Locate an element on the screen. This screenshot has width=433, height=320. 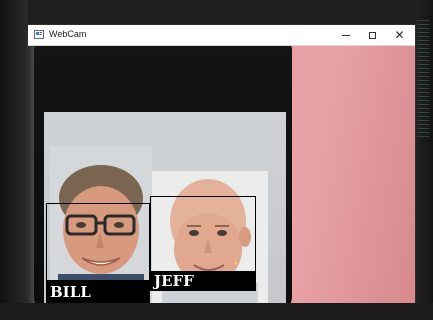
background-code-window is located at coordinates (423, 80).